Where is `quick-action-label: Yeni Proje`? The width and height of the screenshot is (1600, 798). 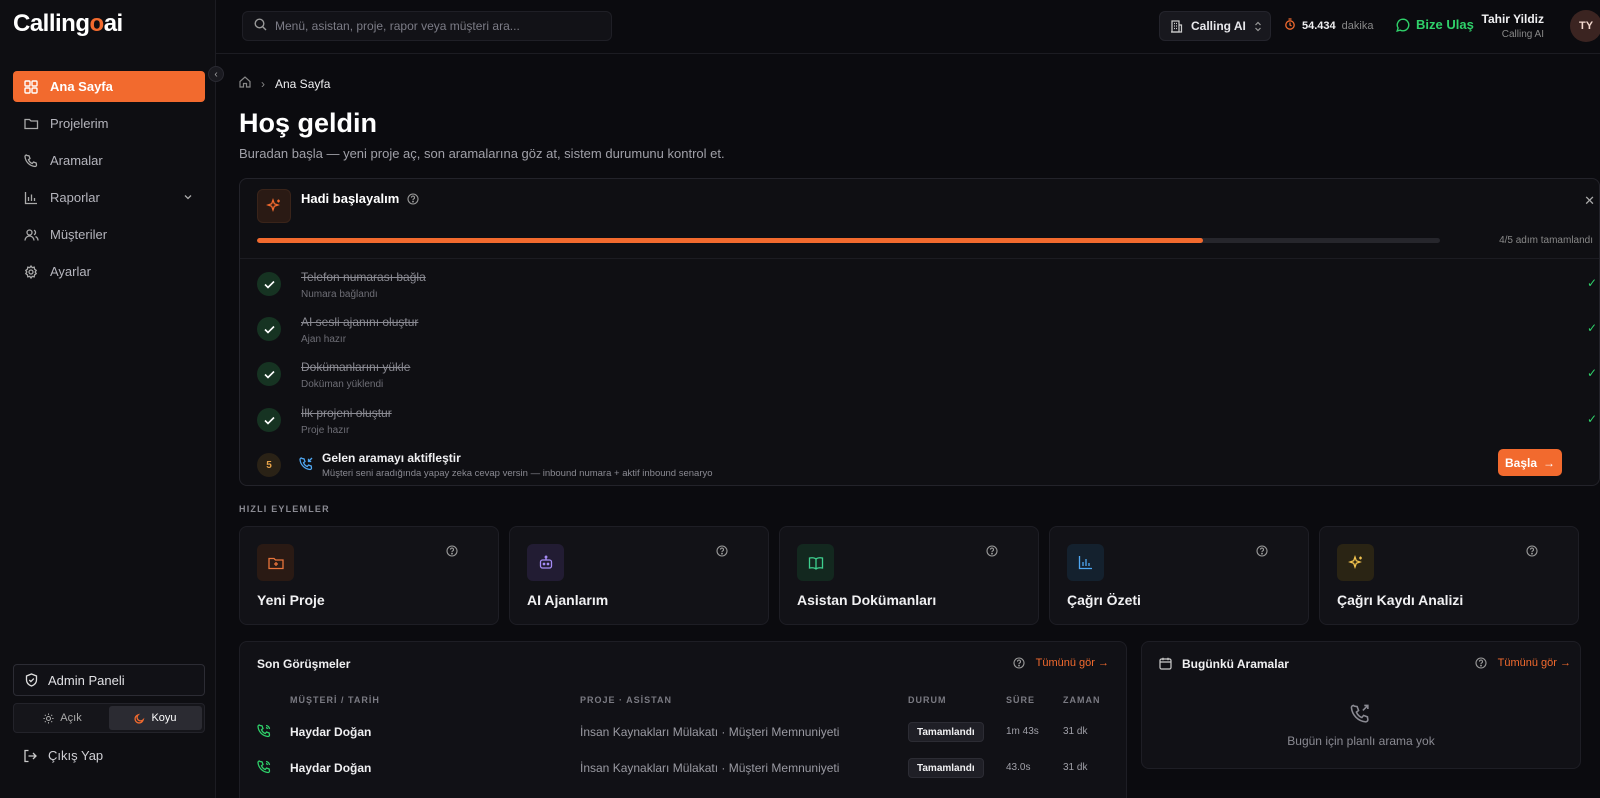 quick-action-label: Yeni Proje is located at coordinates (291, 600).